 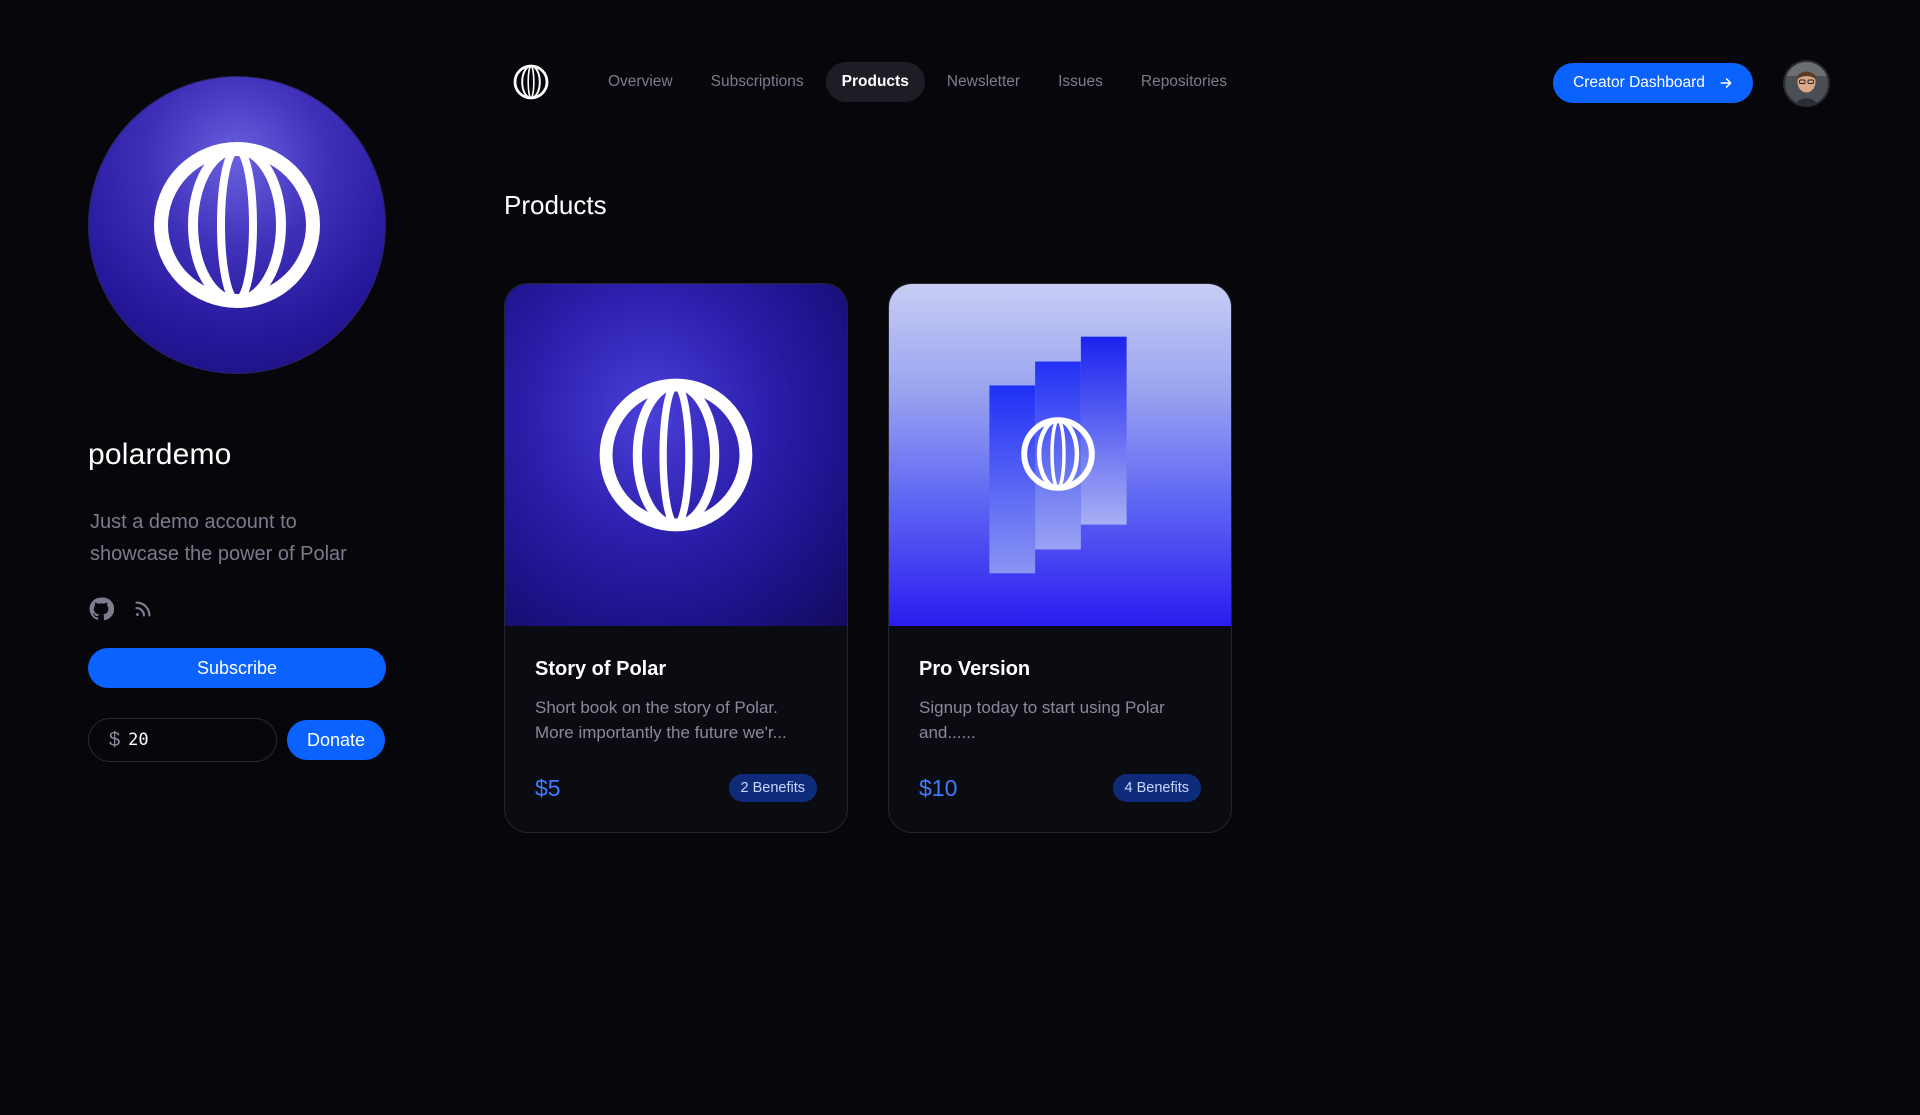 I want to click on donation-amount-value: 20, so click(x=138, y=740).